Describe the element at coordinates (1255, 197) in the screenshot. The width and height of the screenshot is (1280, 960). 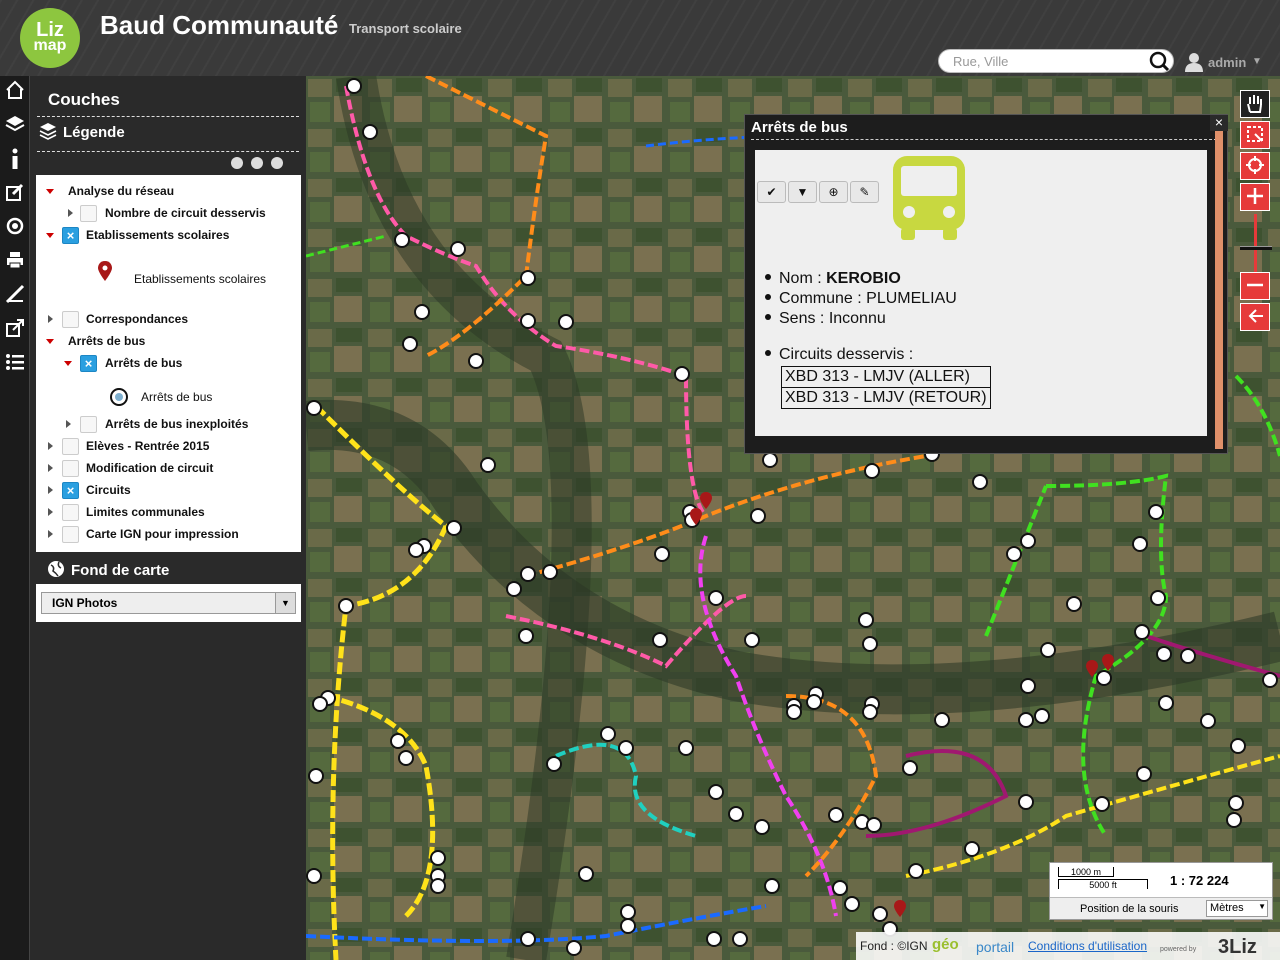
I see `zoom-in-icon` at that location.